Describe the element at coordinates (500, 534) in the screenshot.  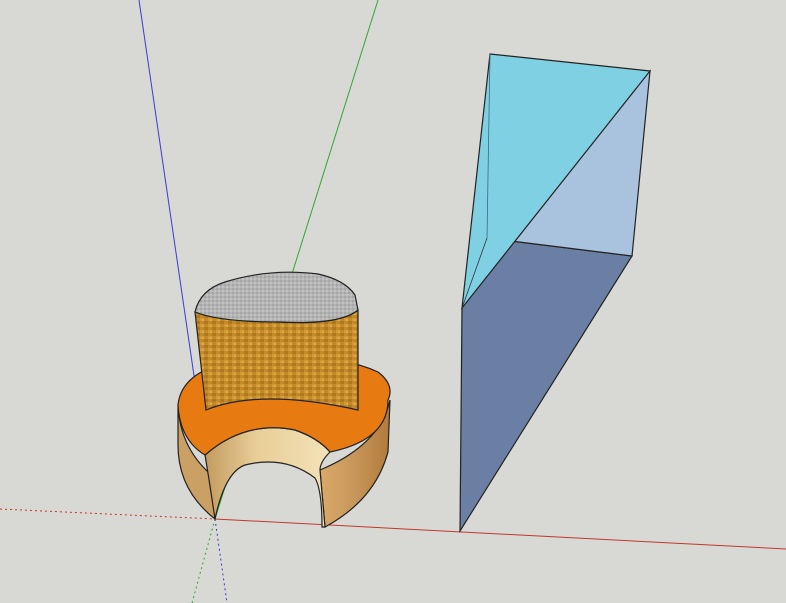
I see `red-axis` at that location.